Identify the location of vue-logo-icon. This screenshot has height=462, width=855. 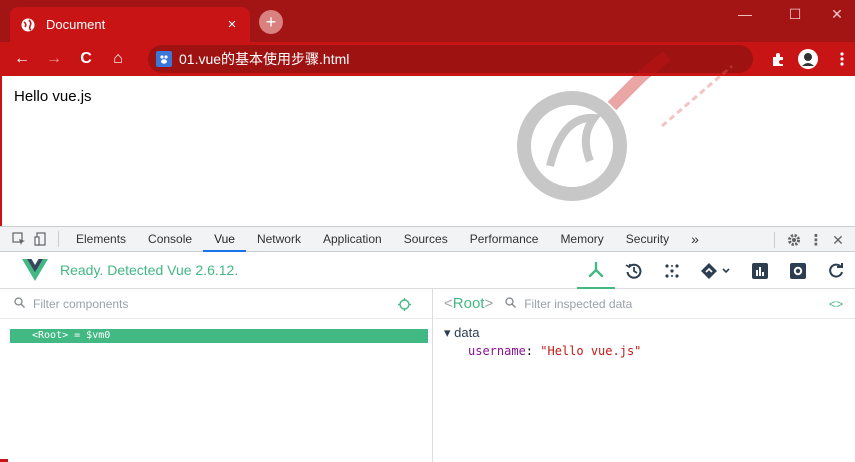
(35, 270).